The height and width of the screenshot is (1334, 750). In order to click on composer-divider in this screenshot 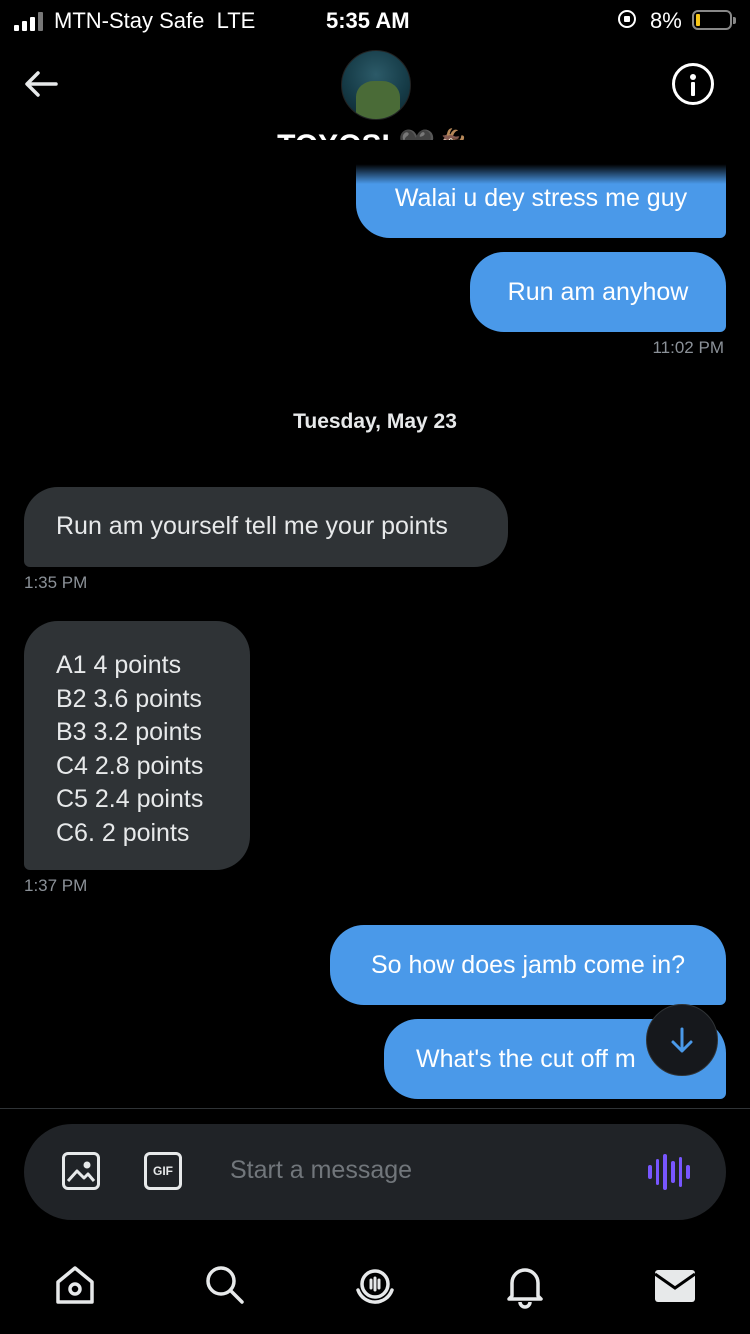, I will do `click(375, 1108)`.